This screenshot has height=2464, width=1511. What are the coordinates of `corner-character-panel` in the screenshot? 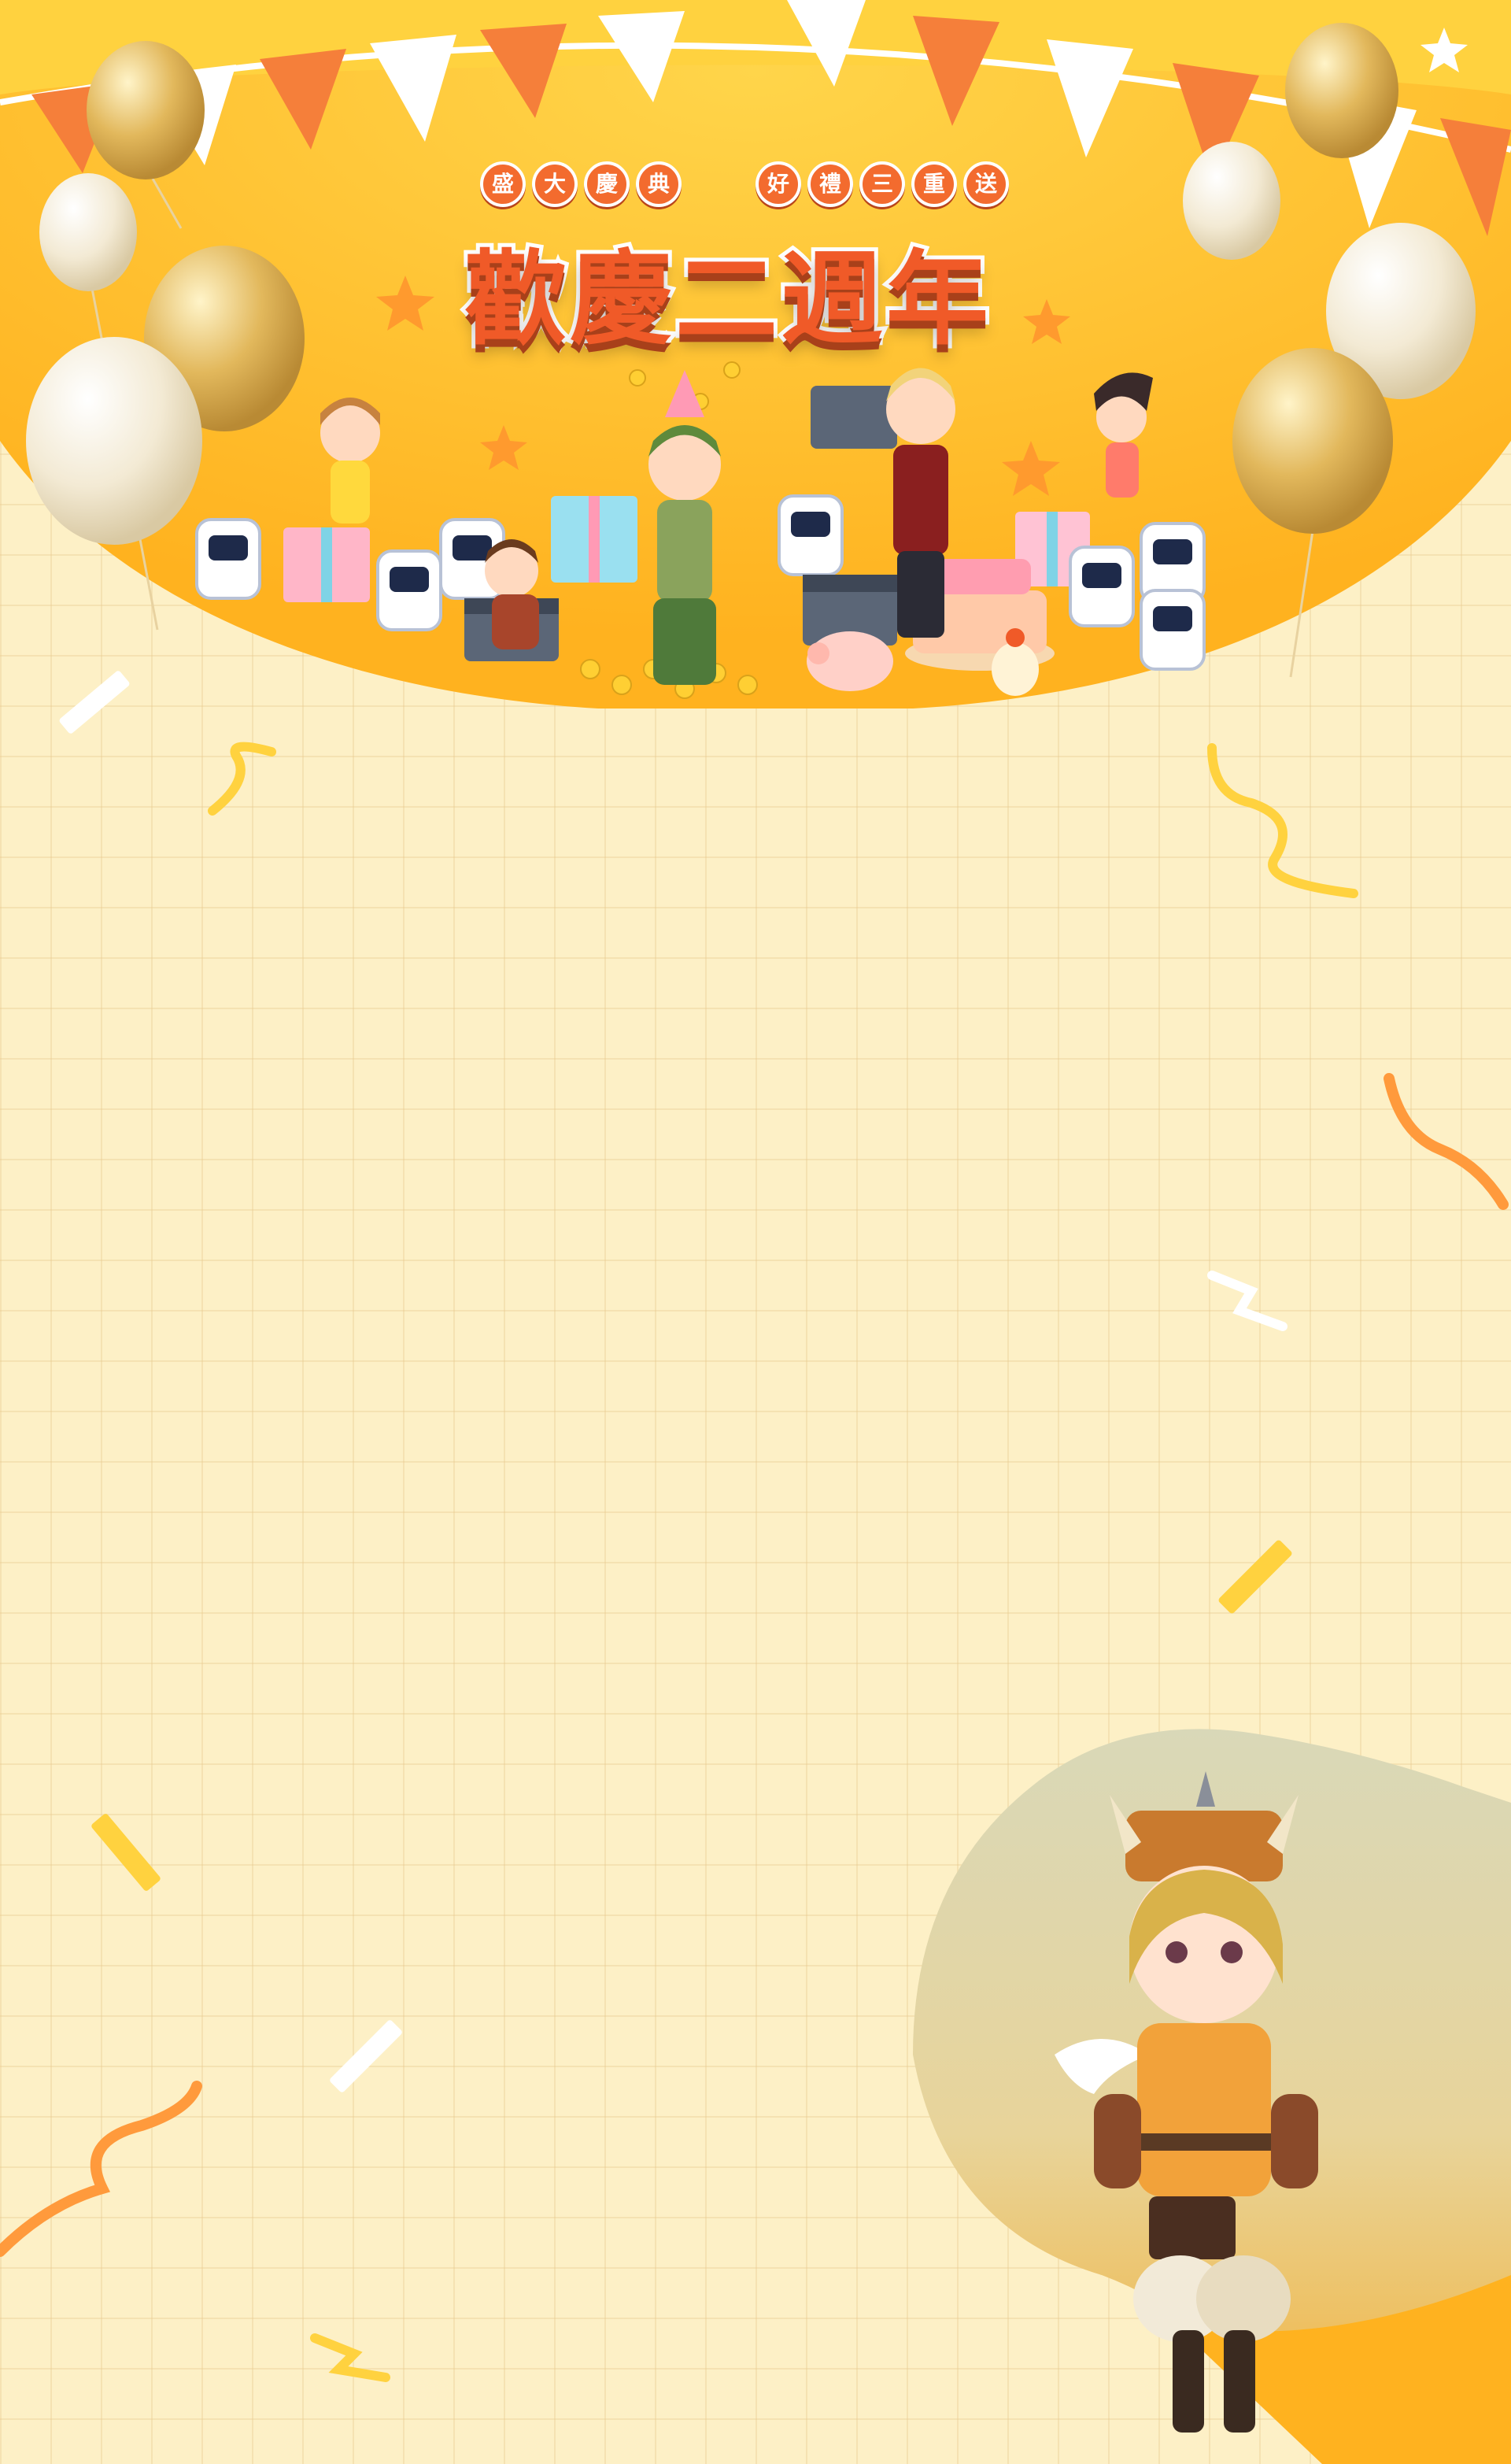 It's located at (1212, 2097).